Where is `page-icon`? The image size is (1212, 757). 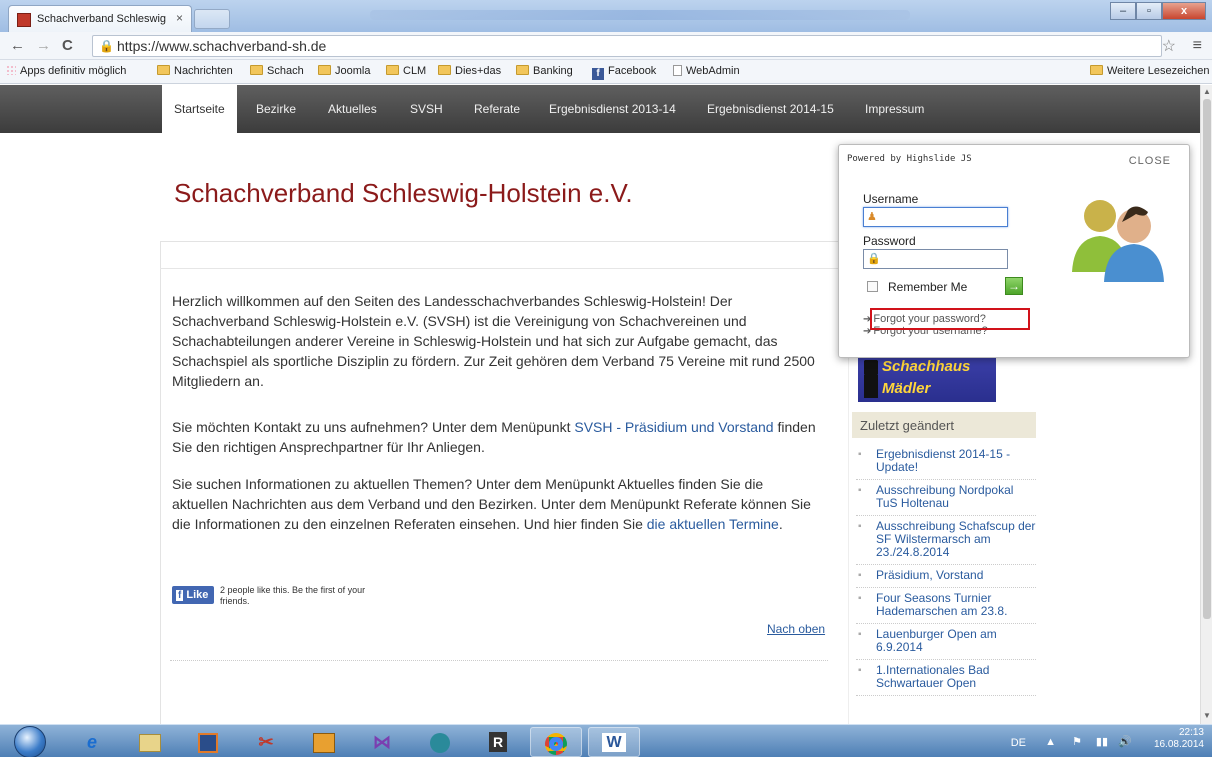 page-icon is located at coordinates (677, 70).